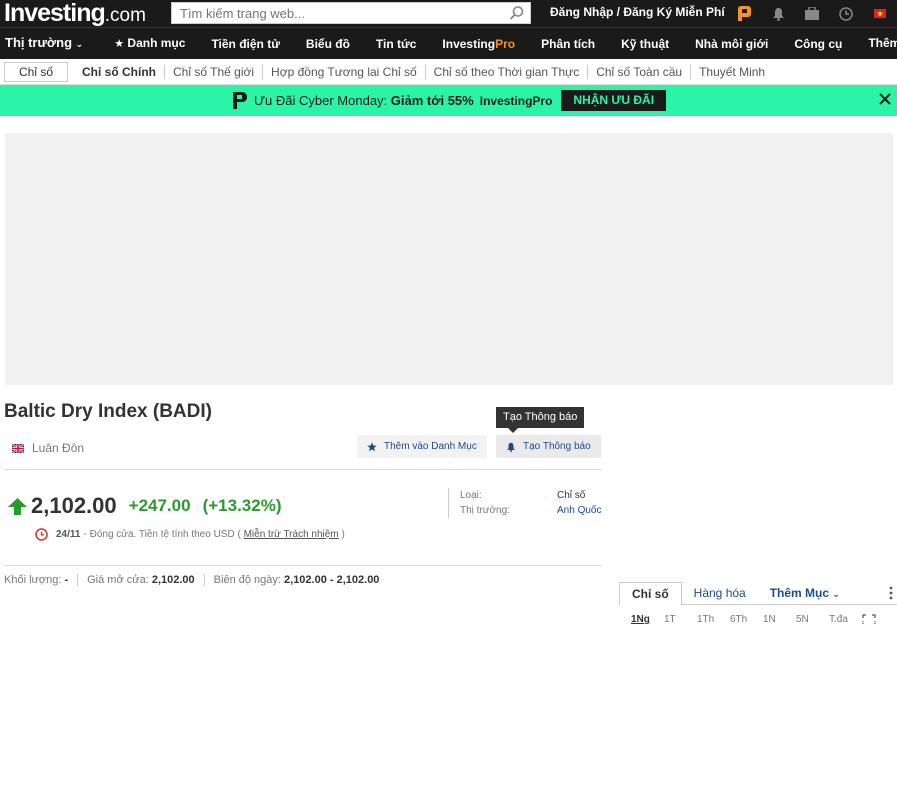  I want to click on investingpro-logo-icon, so click(239, 100).